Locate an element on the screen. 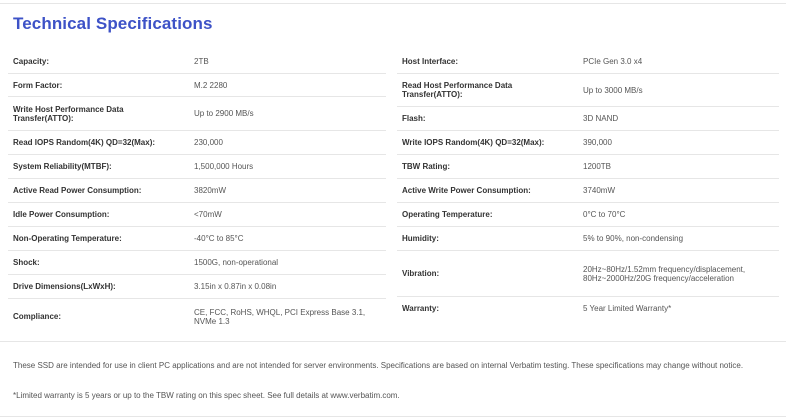 The width and height of the screenshot is (786, 420). spec-row-host-interface: Host Interface: PCIe Gen 3.0 x4 is located at coordinates (588, 62).